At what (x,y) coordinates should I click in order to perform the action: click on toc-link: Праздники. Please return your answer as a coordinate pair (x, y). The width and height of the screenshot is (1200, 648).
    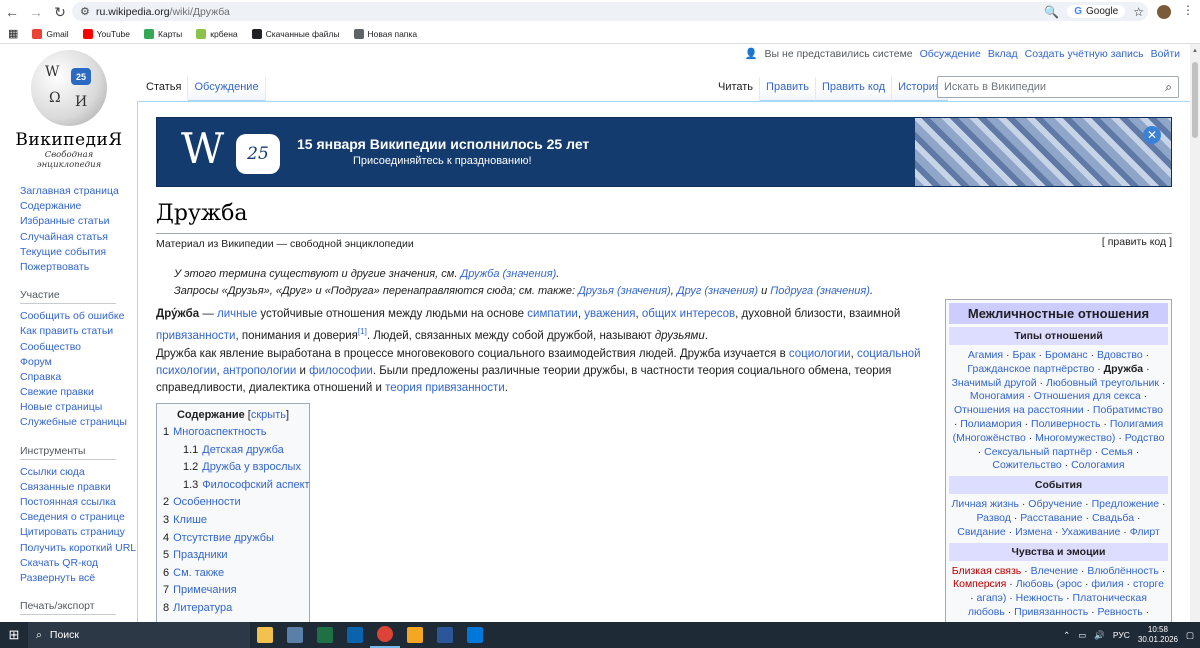
    Looking at the image, I should click on (200, 555).